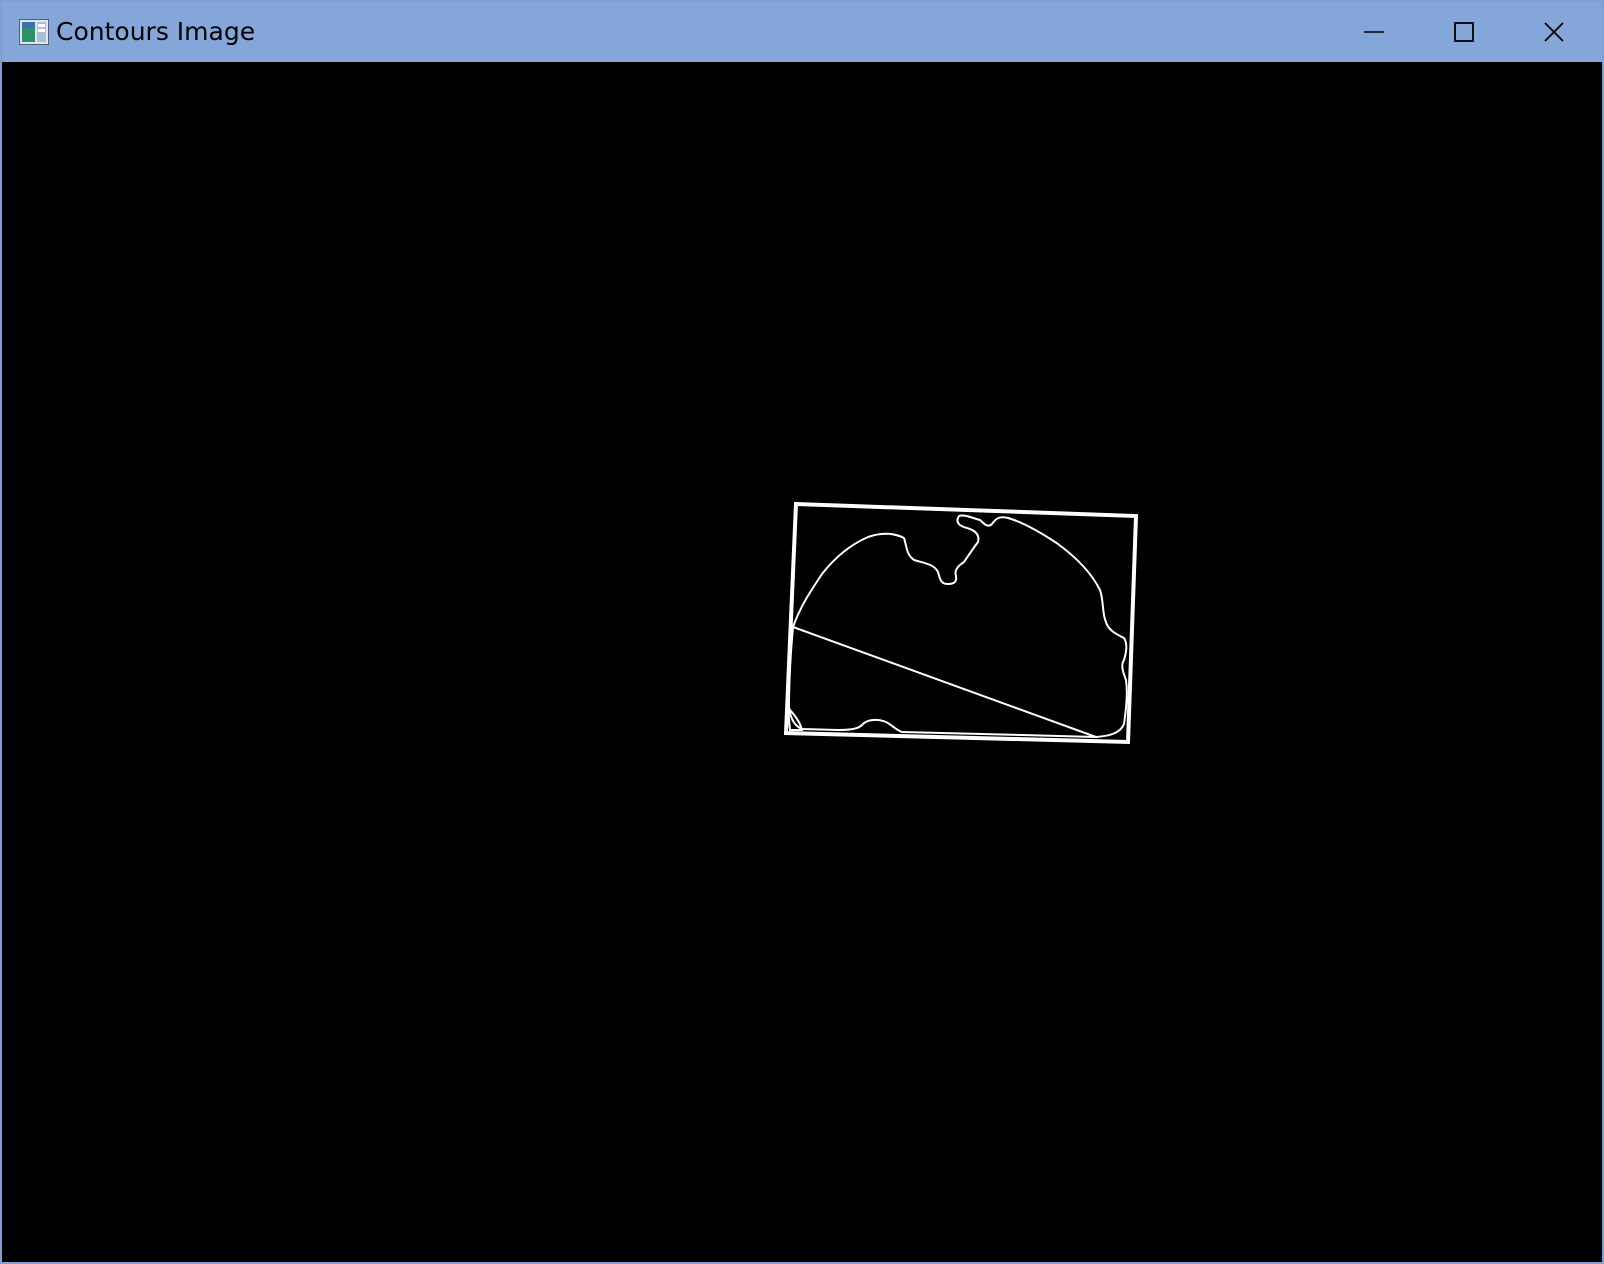  Describe the element at coordinates (958, 626) in the screenshot. I see `object-contour` at that location.